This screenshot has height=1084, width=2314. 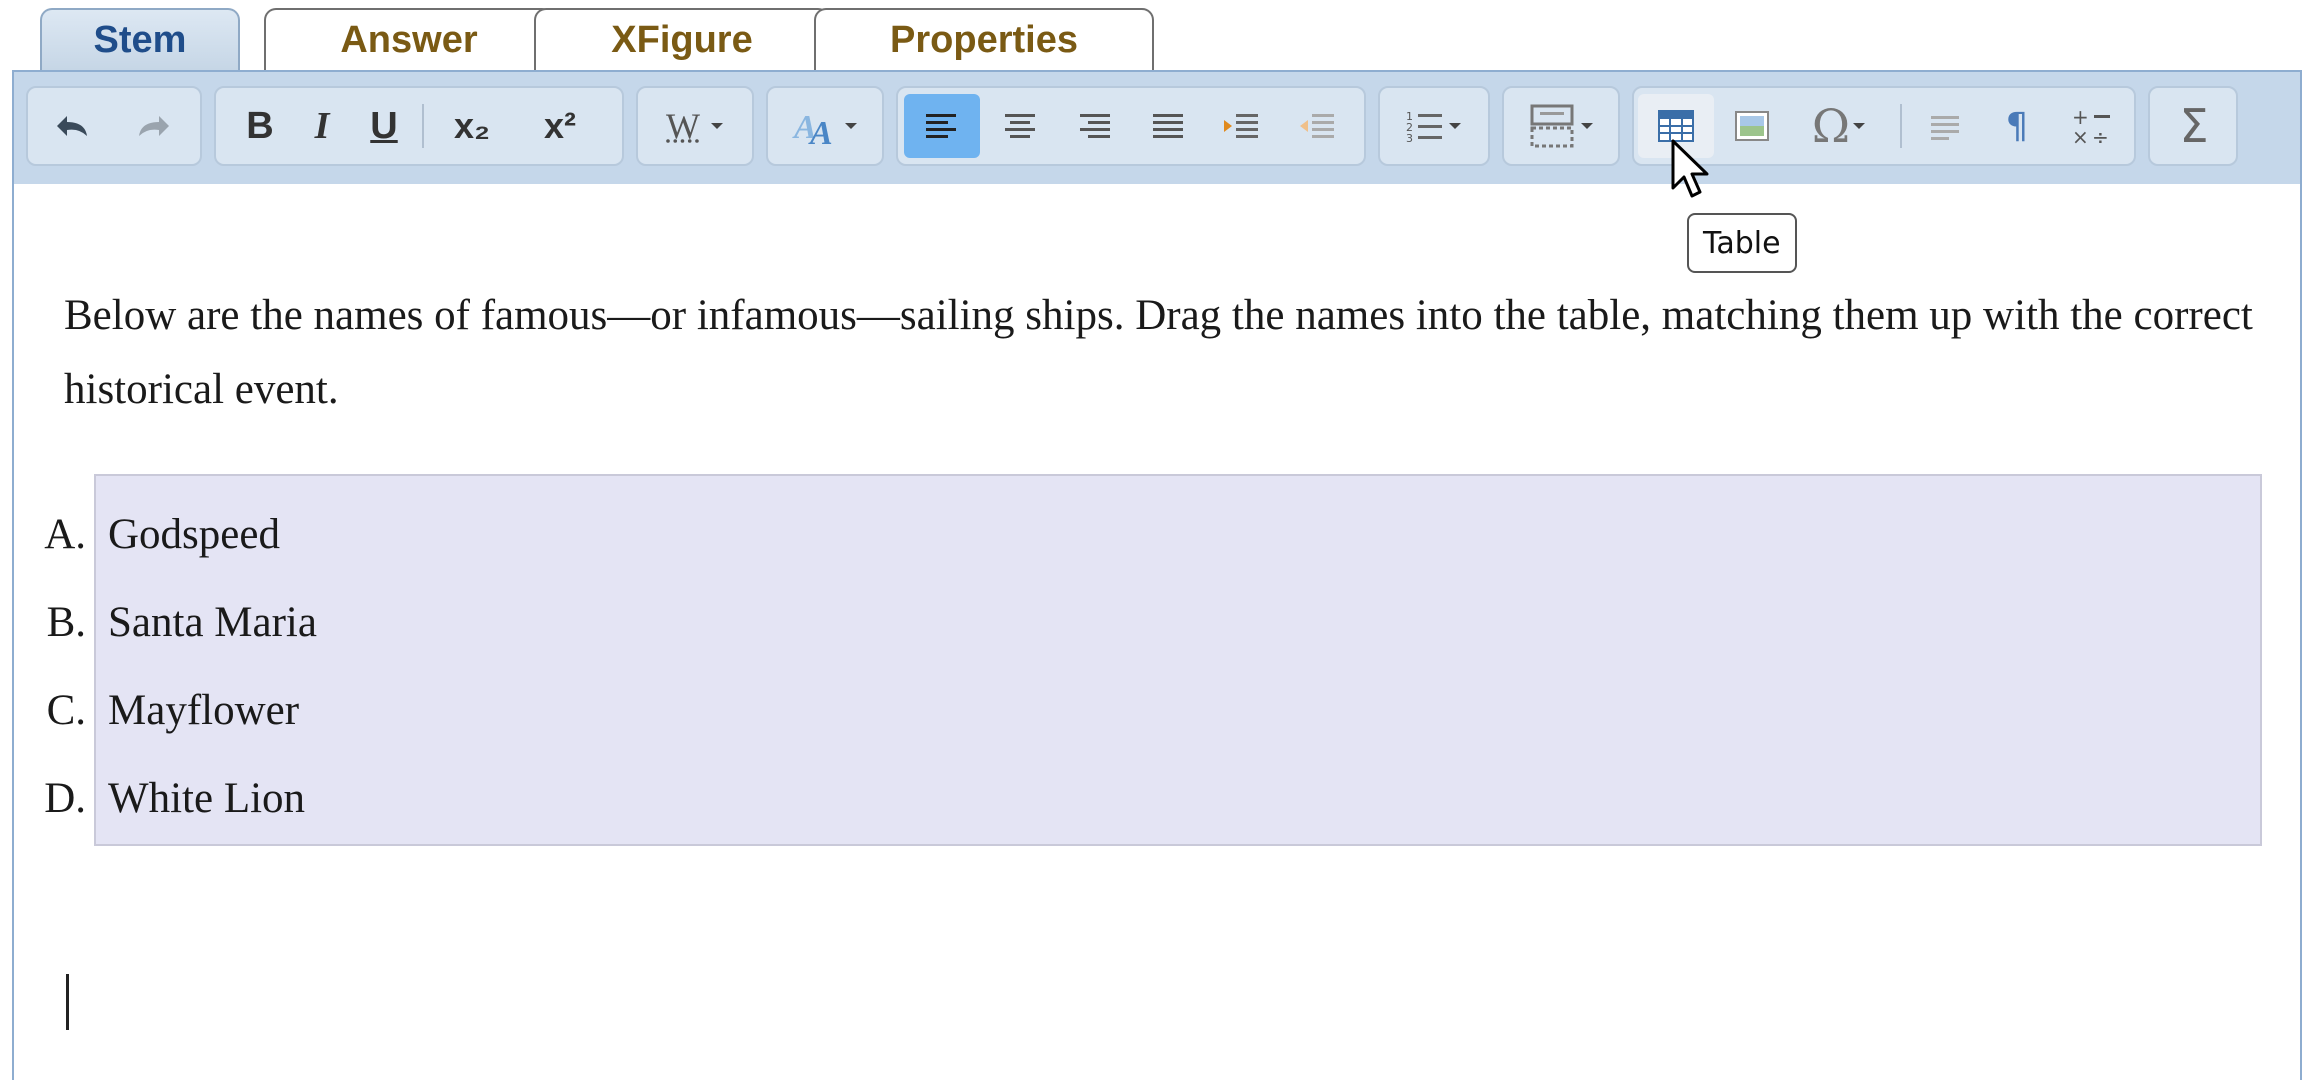 I want to click on undo-icon, so click(x=72, y=126).